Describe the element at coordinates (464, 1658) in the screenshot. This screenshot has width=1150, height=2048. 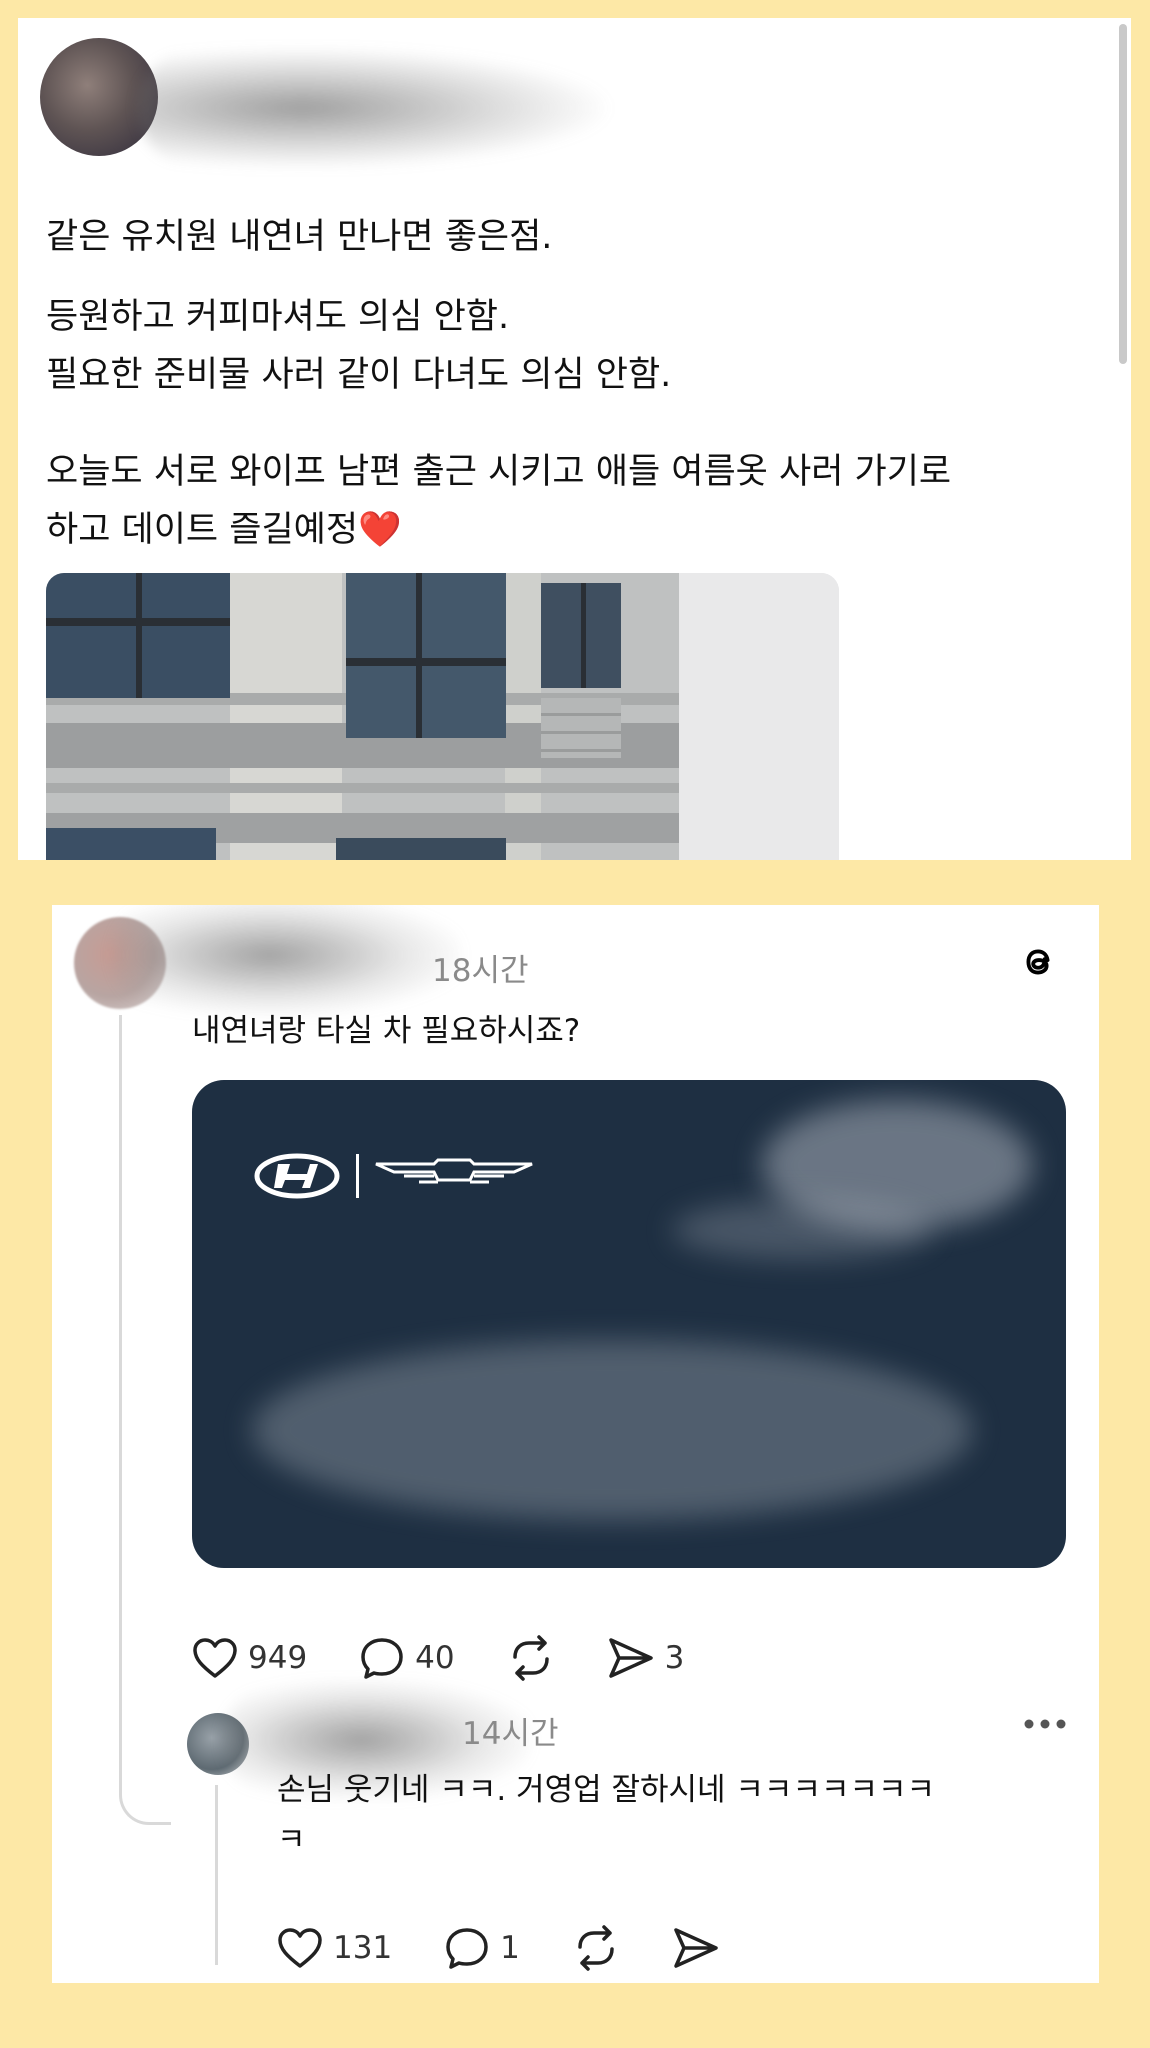
I see `post-action-bar: 949 40 3` at that location.